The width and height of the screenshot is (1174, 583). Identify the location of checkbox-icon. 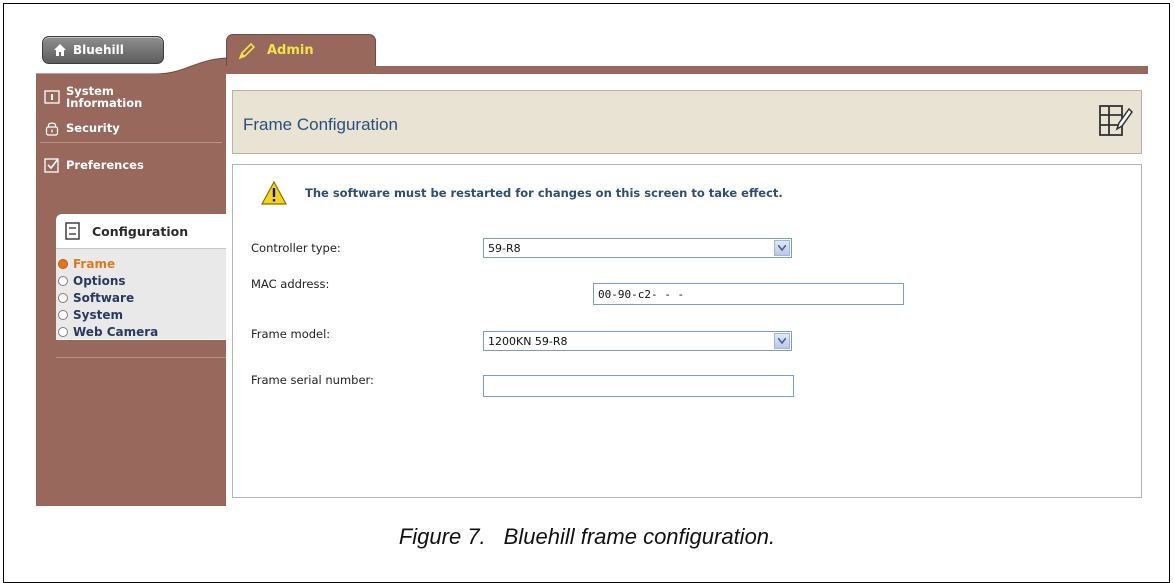
(51, 165).